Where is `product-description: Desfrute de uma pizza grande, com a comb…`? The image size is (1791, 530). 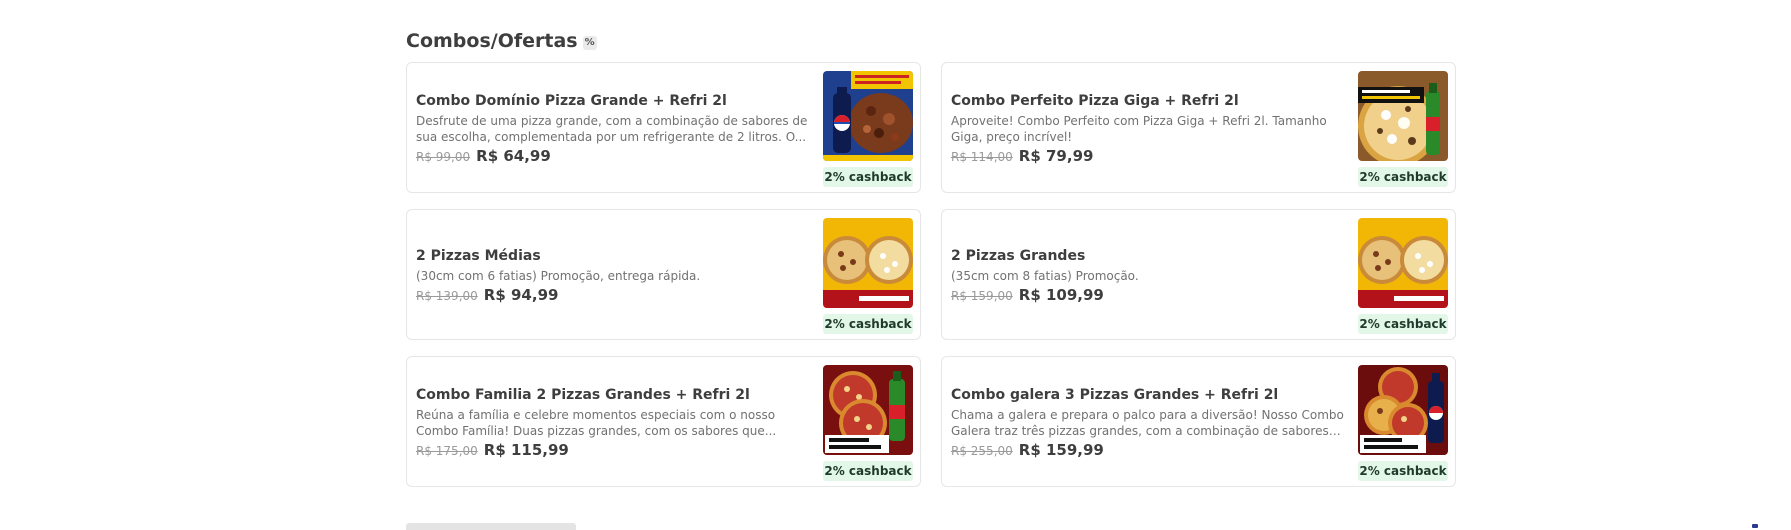 product-description: Desfrute de uma pizza grande, com a comb… is located at coordinates (612, 128).